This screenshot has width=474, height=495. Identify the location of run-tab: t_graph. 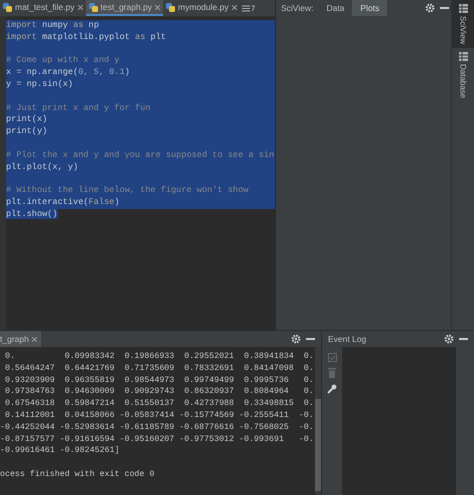
(20, 339).